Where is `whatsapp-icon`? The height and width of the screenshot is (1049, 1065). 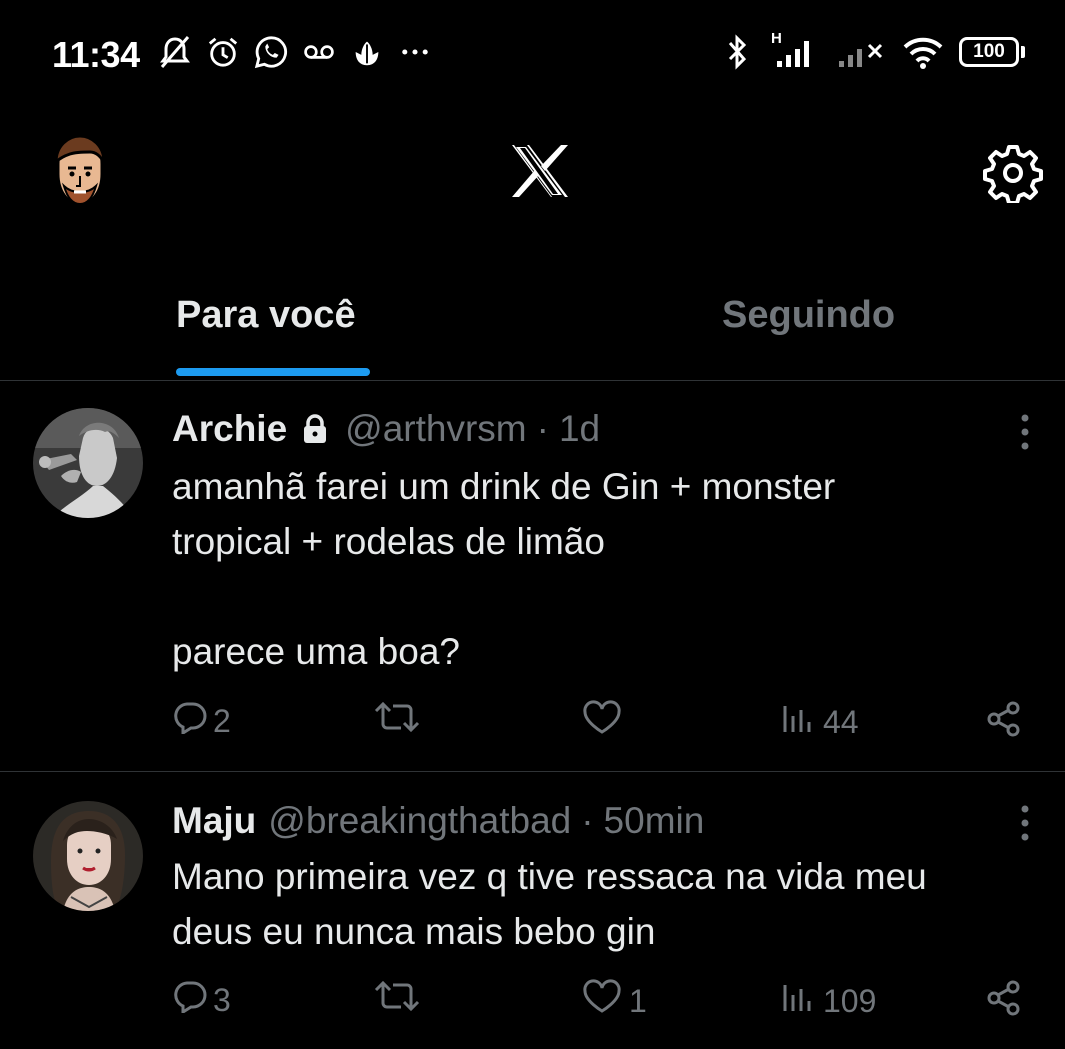
whatsapp-icon is located at coordinates (271, 52).